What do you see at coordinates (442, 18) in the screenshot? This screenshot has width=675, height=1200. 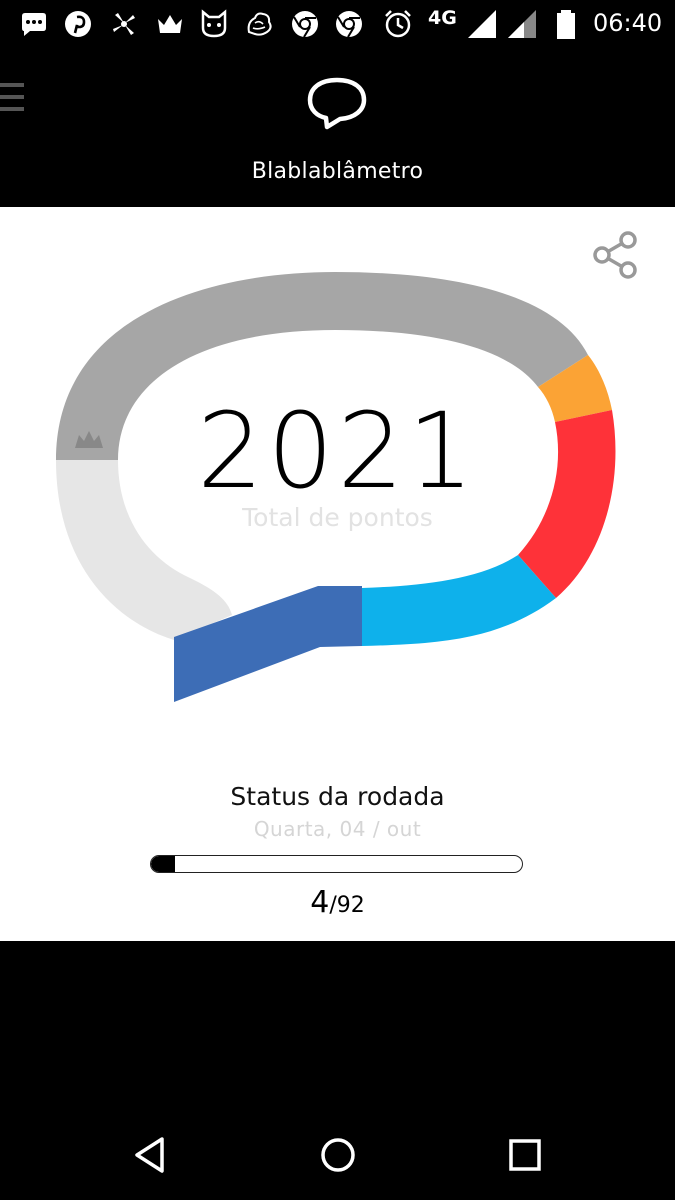 I see `network-type: 4G` at bounding box center [442, 18].